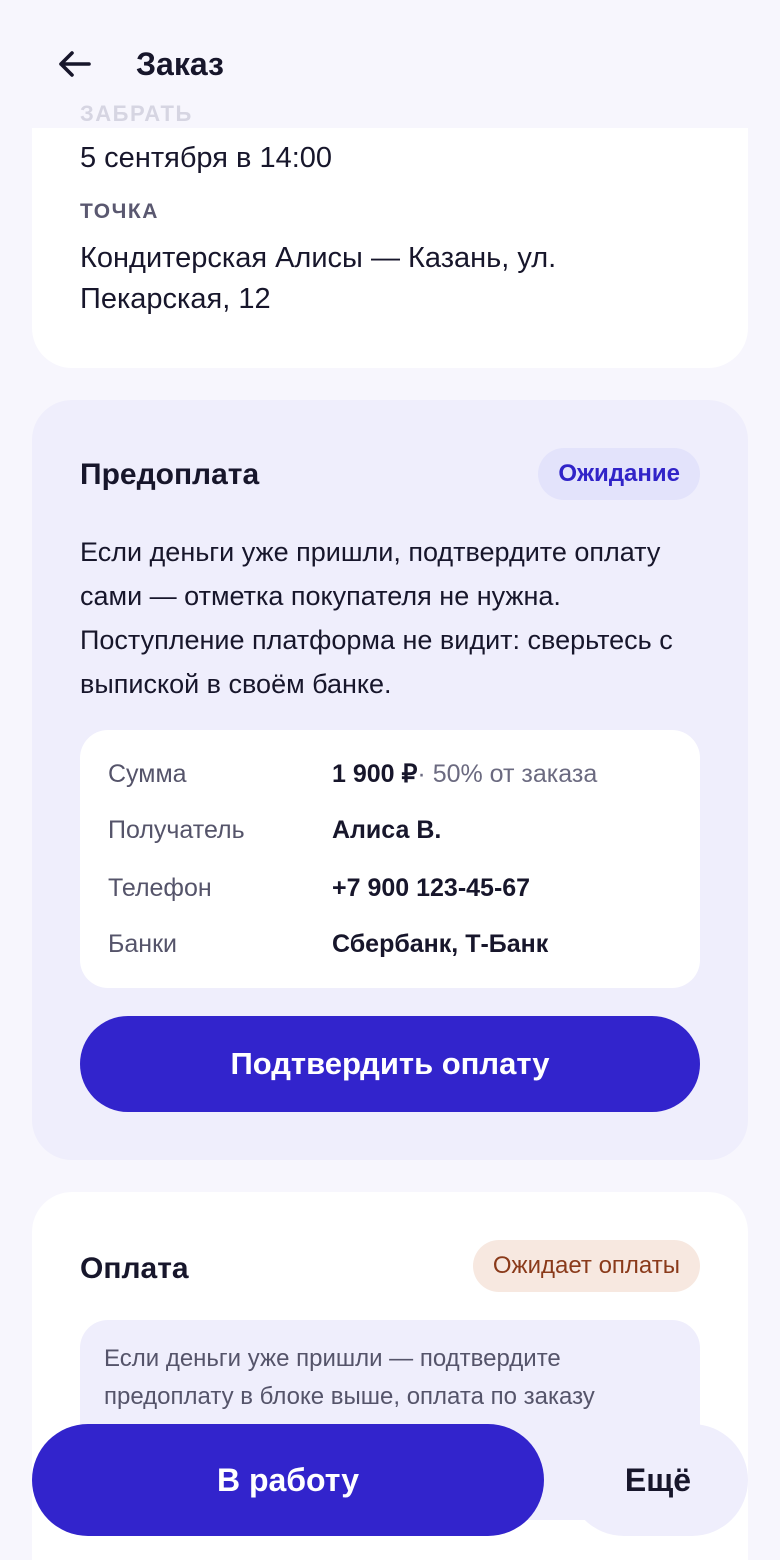 This screenshot has height=1560, width=780. I want to click on payment-title: Оплата, so click(134, 1268).